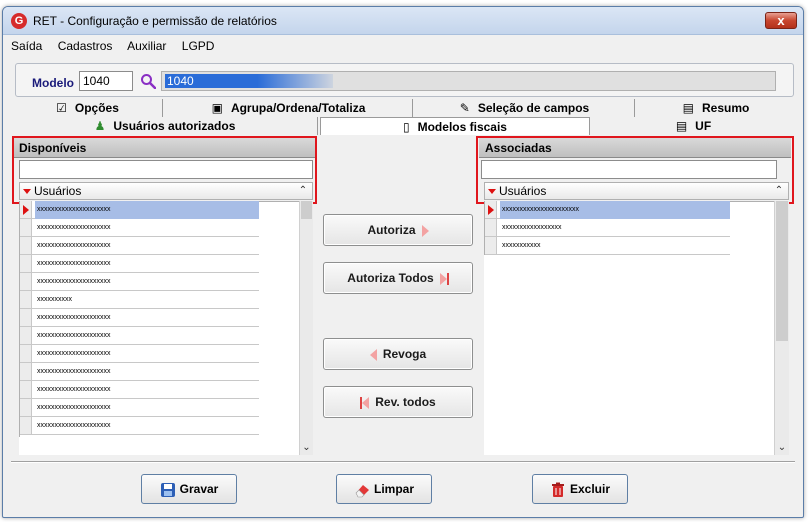  I want to click on rev-todos-button: Rev. todos, so click(398, 402).